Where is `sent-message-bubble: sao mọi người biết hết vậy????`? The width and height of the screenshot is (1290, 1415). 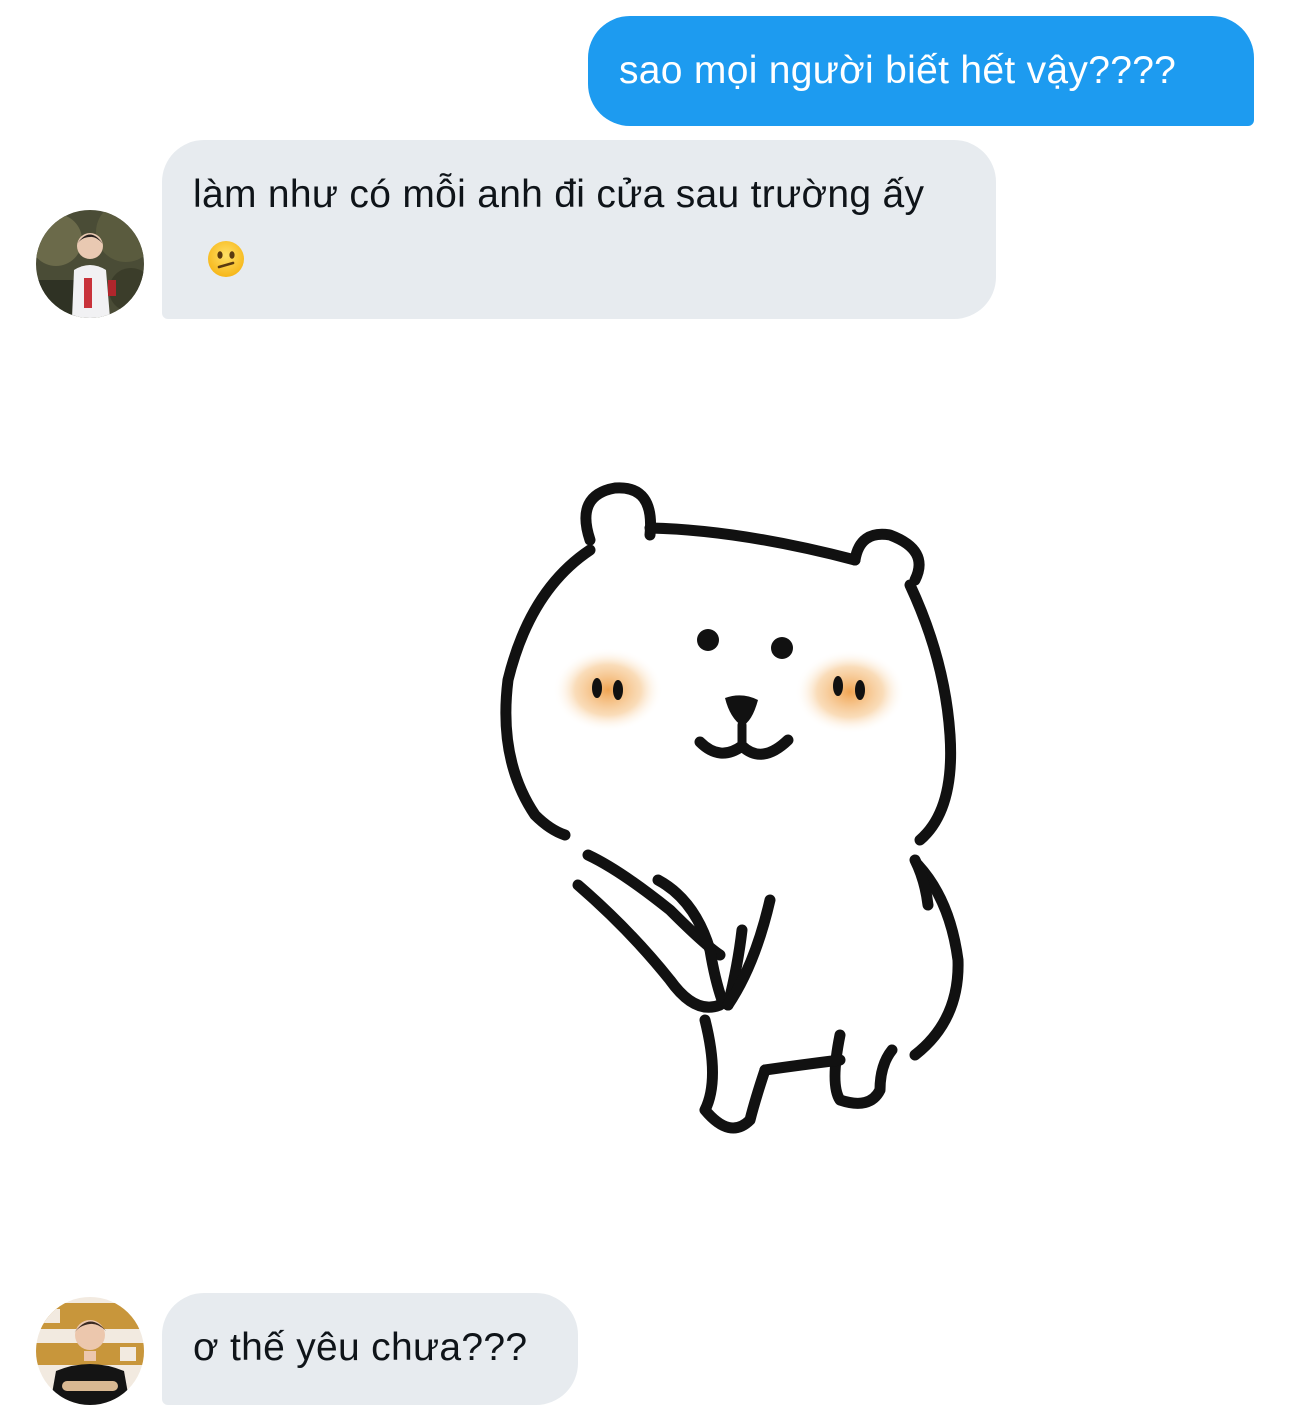
sent-message-bubble: sao mọi người biết hết vậy???? is located at coordinates (921, 71).